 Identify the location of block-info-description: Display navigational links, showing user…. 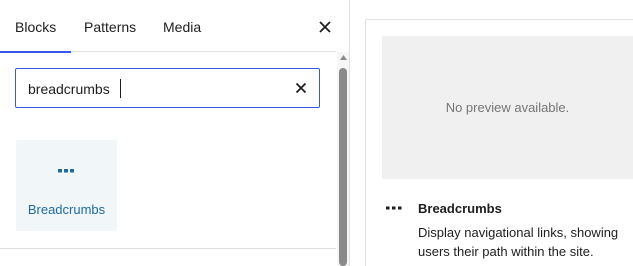
(518, 242).